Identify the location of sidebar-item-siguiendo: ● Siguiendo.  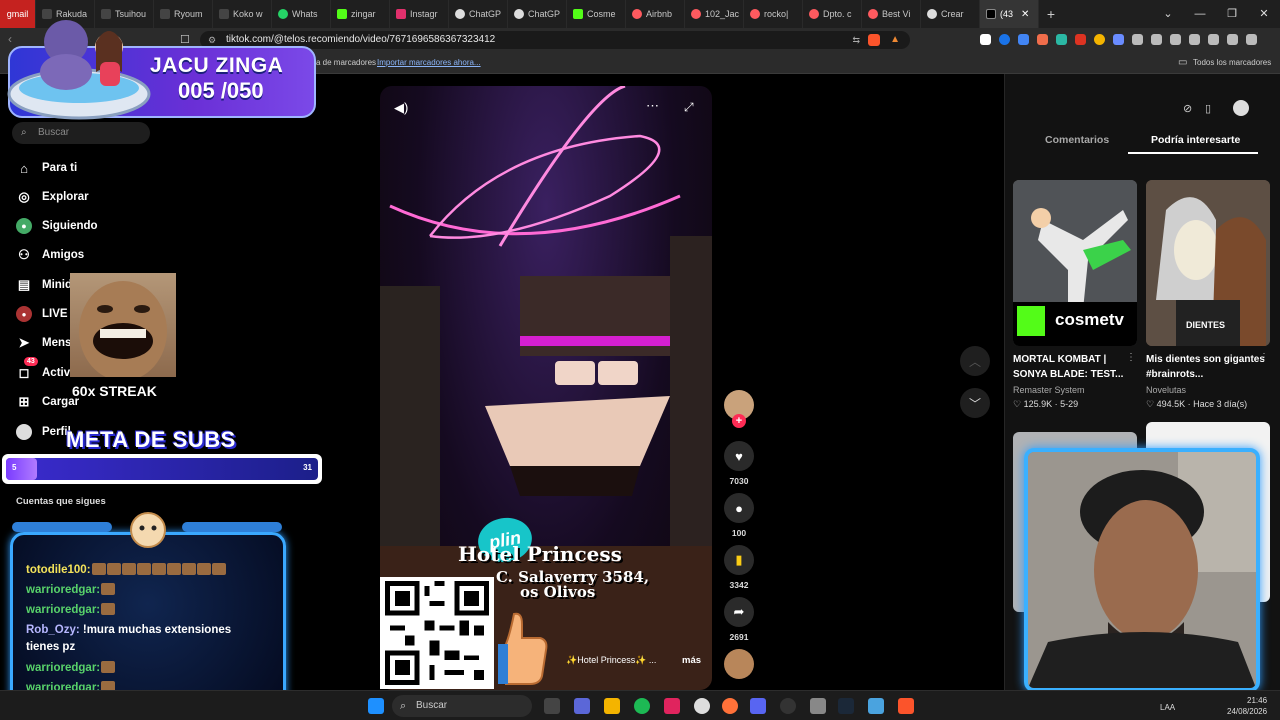
(57, 226).